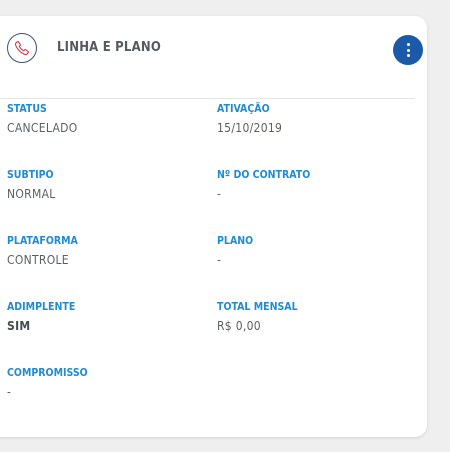 The height and width of the screenshot is (452, 450). What do you see at coordinates (38, 260) in the screenshot?
I see `field-value: CONTROLE` at bounding box center [38, 260].